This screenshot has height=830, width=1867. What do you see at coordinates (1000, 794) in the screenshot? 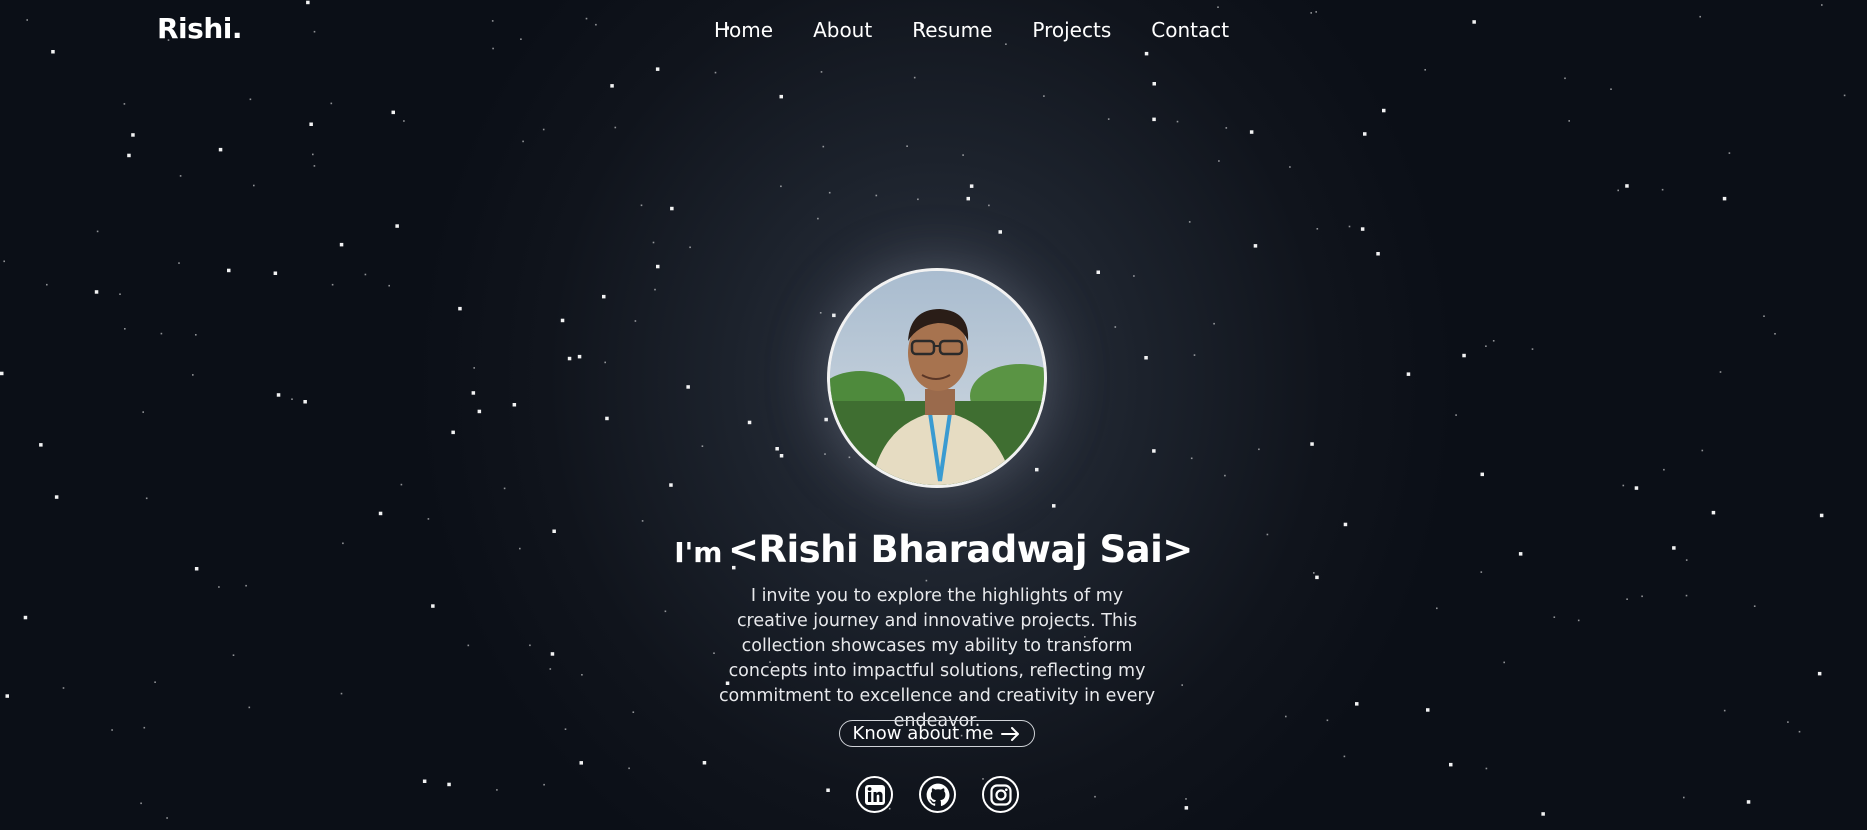
I see `instagram-button` at bounding box center [1000, 794].